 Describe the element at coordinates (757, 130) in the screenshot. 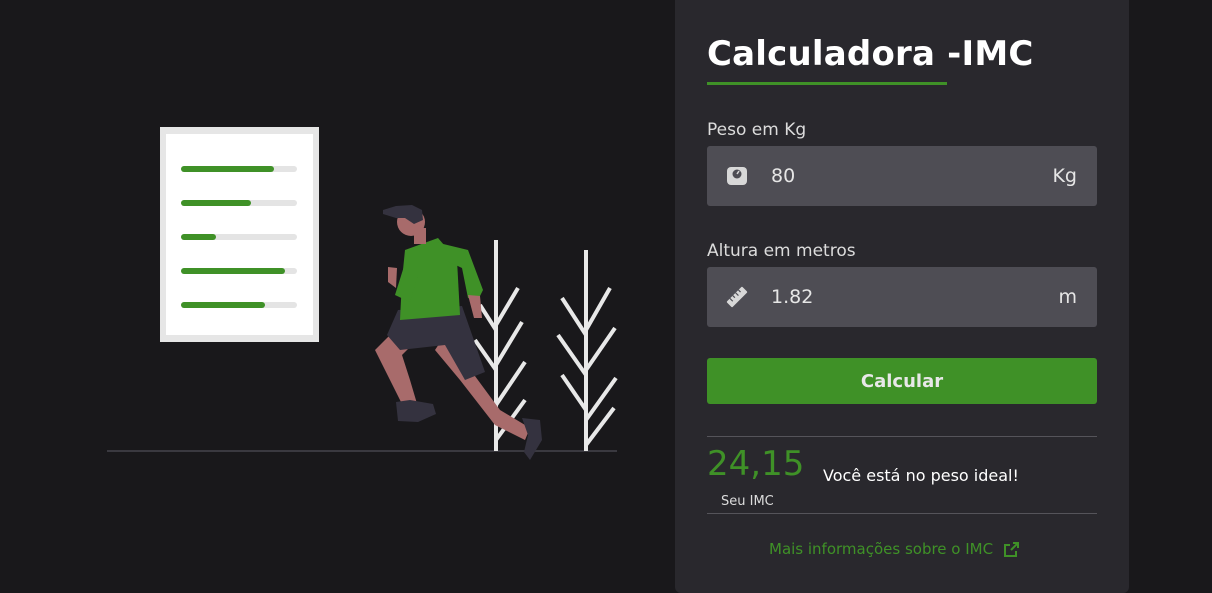

I see `weight-label: Peso em Kg` at that location.